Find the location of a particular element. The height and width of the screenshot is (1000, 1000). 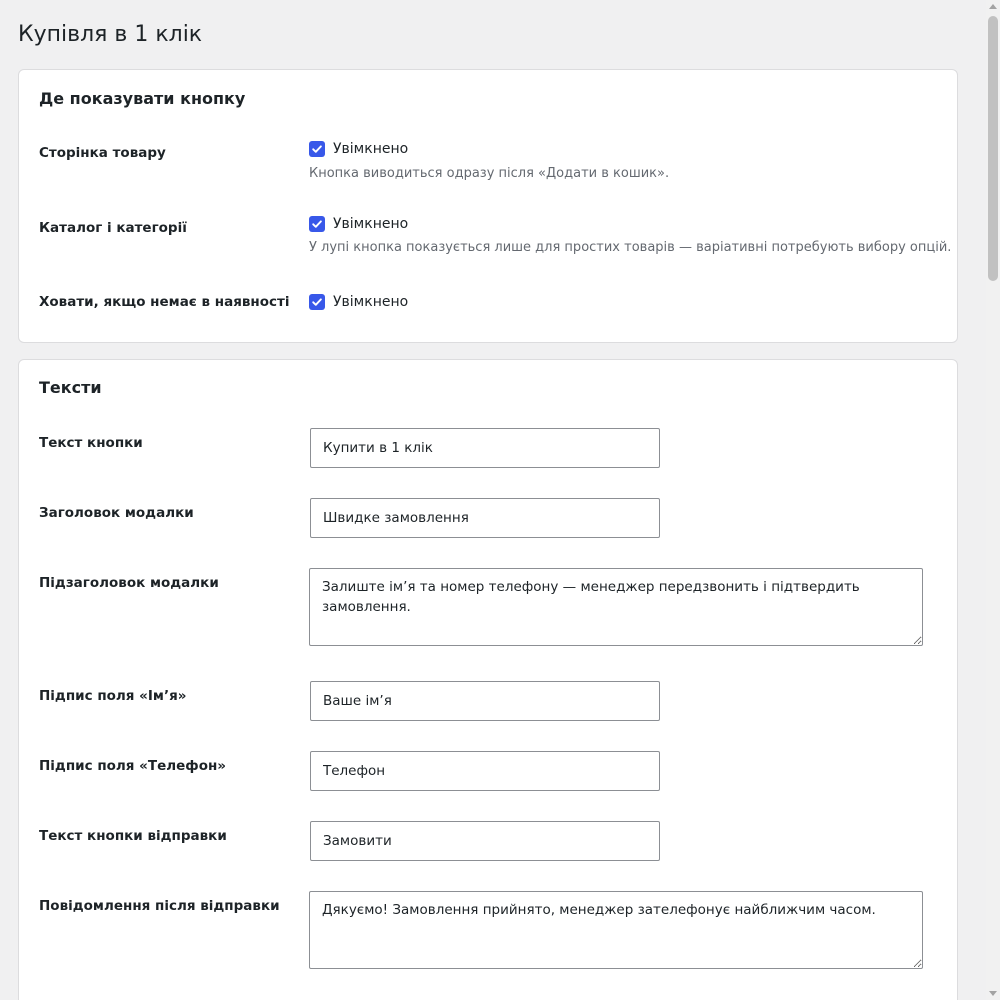

hide-out-of-stock-checkbox-wrap: Увімкнено is located at coordinates (358, 302).